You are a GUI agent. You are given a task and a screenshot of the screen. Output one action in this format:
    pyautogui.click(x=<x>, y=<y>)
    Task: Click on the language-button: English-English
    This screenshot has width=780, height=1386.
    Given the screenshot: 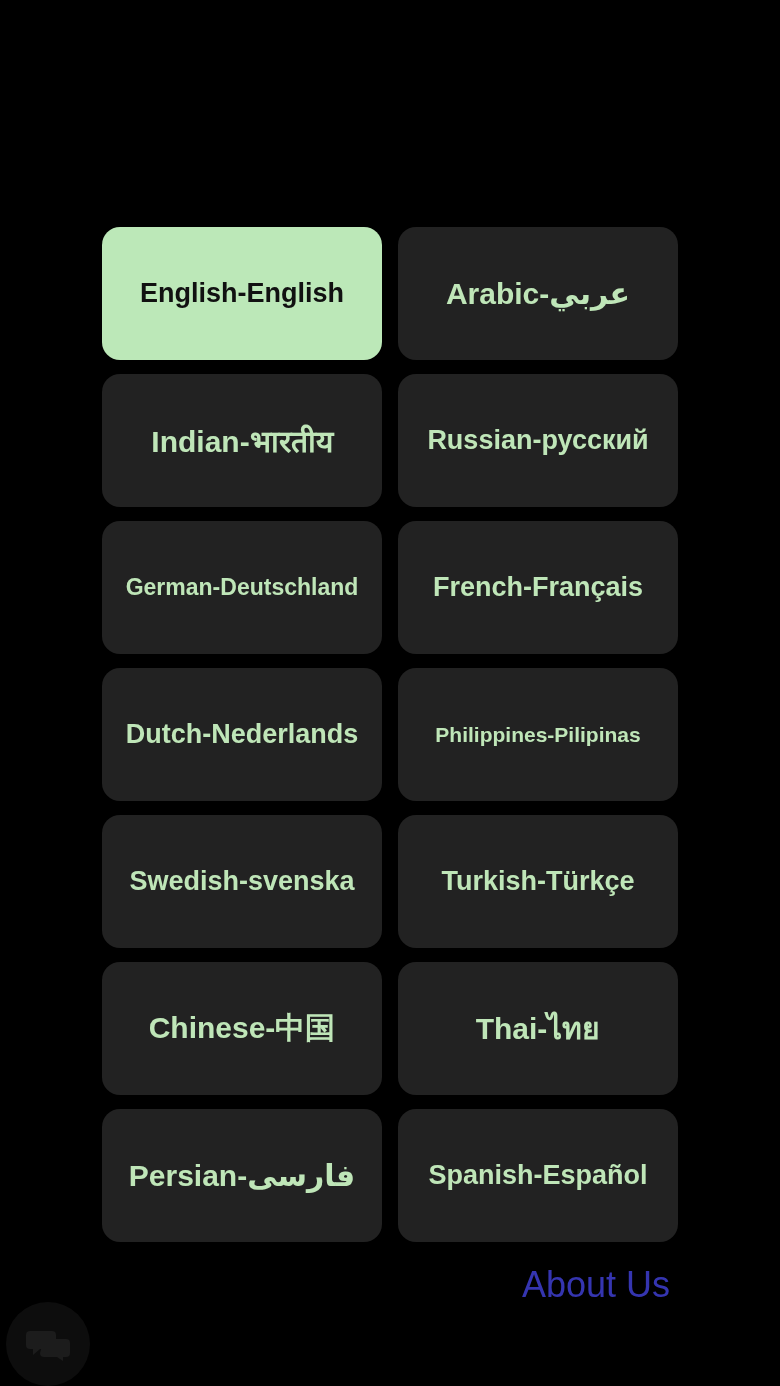 What is the action you would take?
    pyautogui.click(x=242, y=293)
    